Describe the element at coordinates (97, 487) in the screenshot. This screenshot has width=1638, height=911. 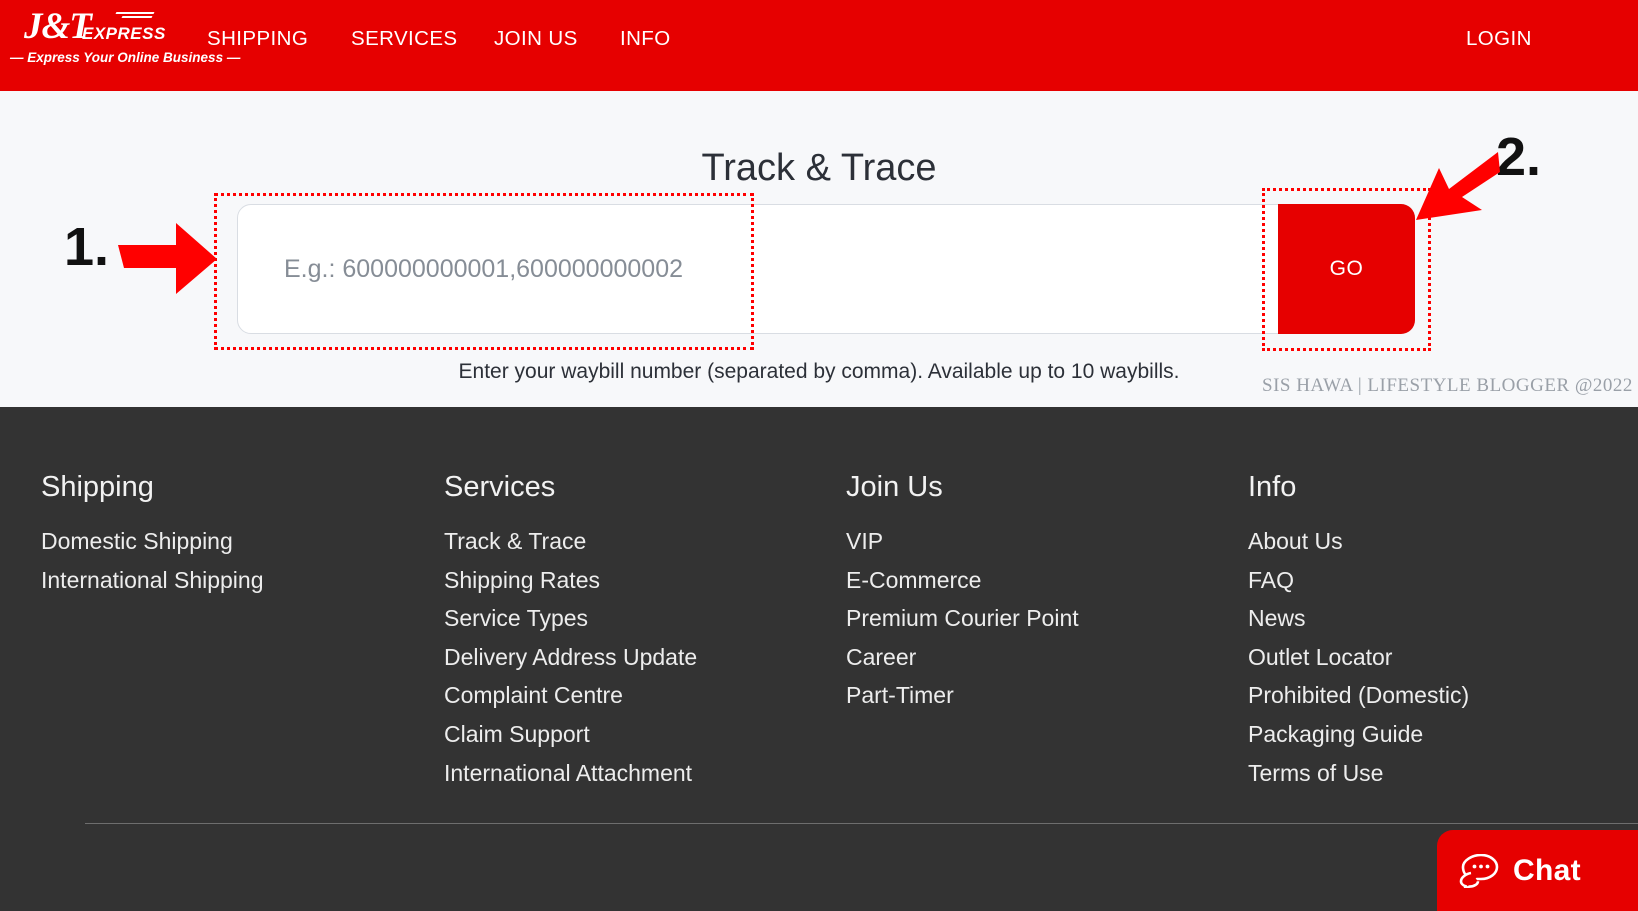
I see `footer-heading: Shipping` at that location.